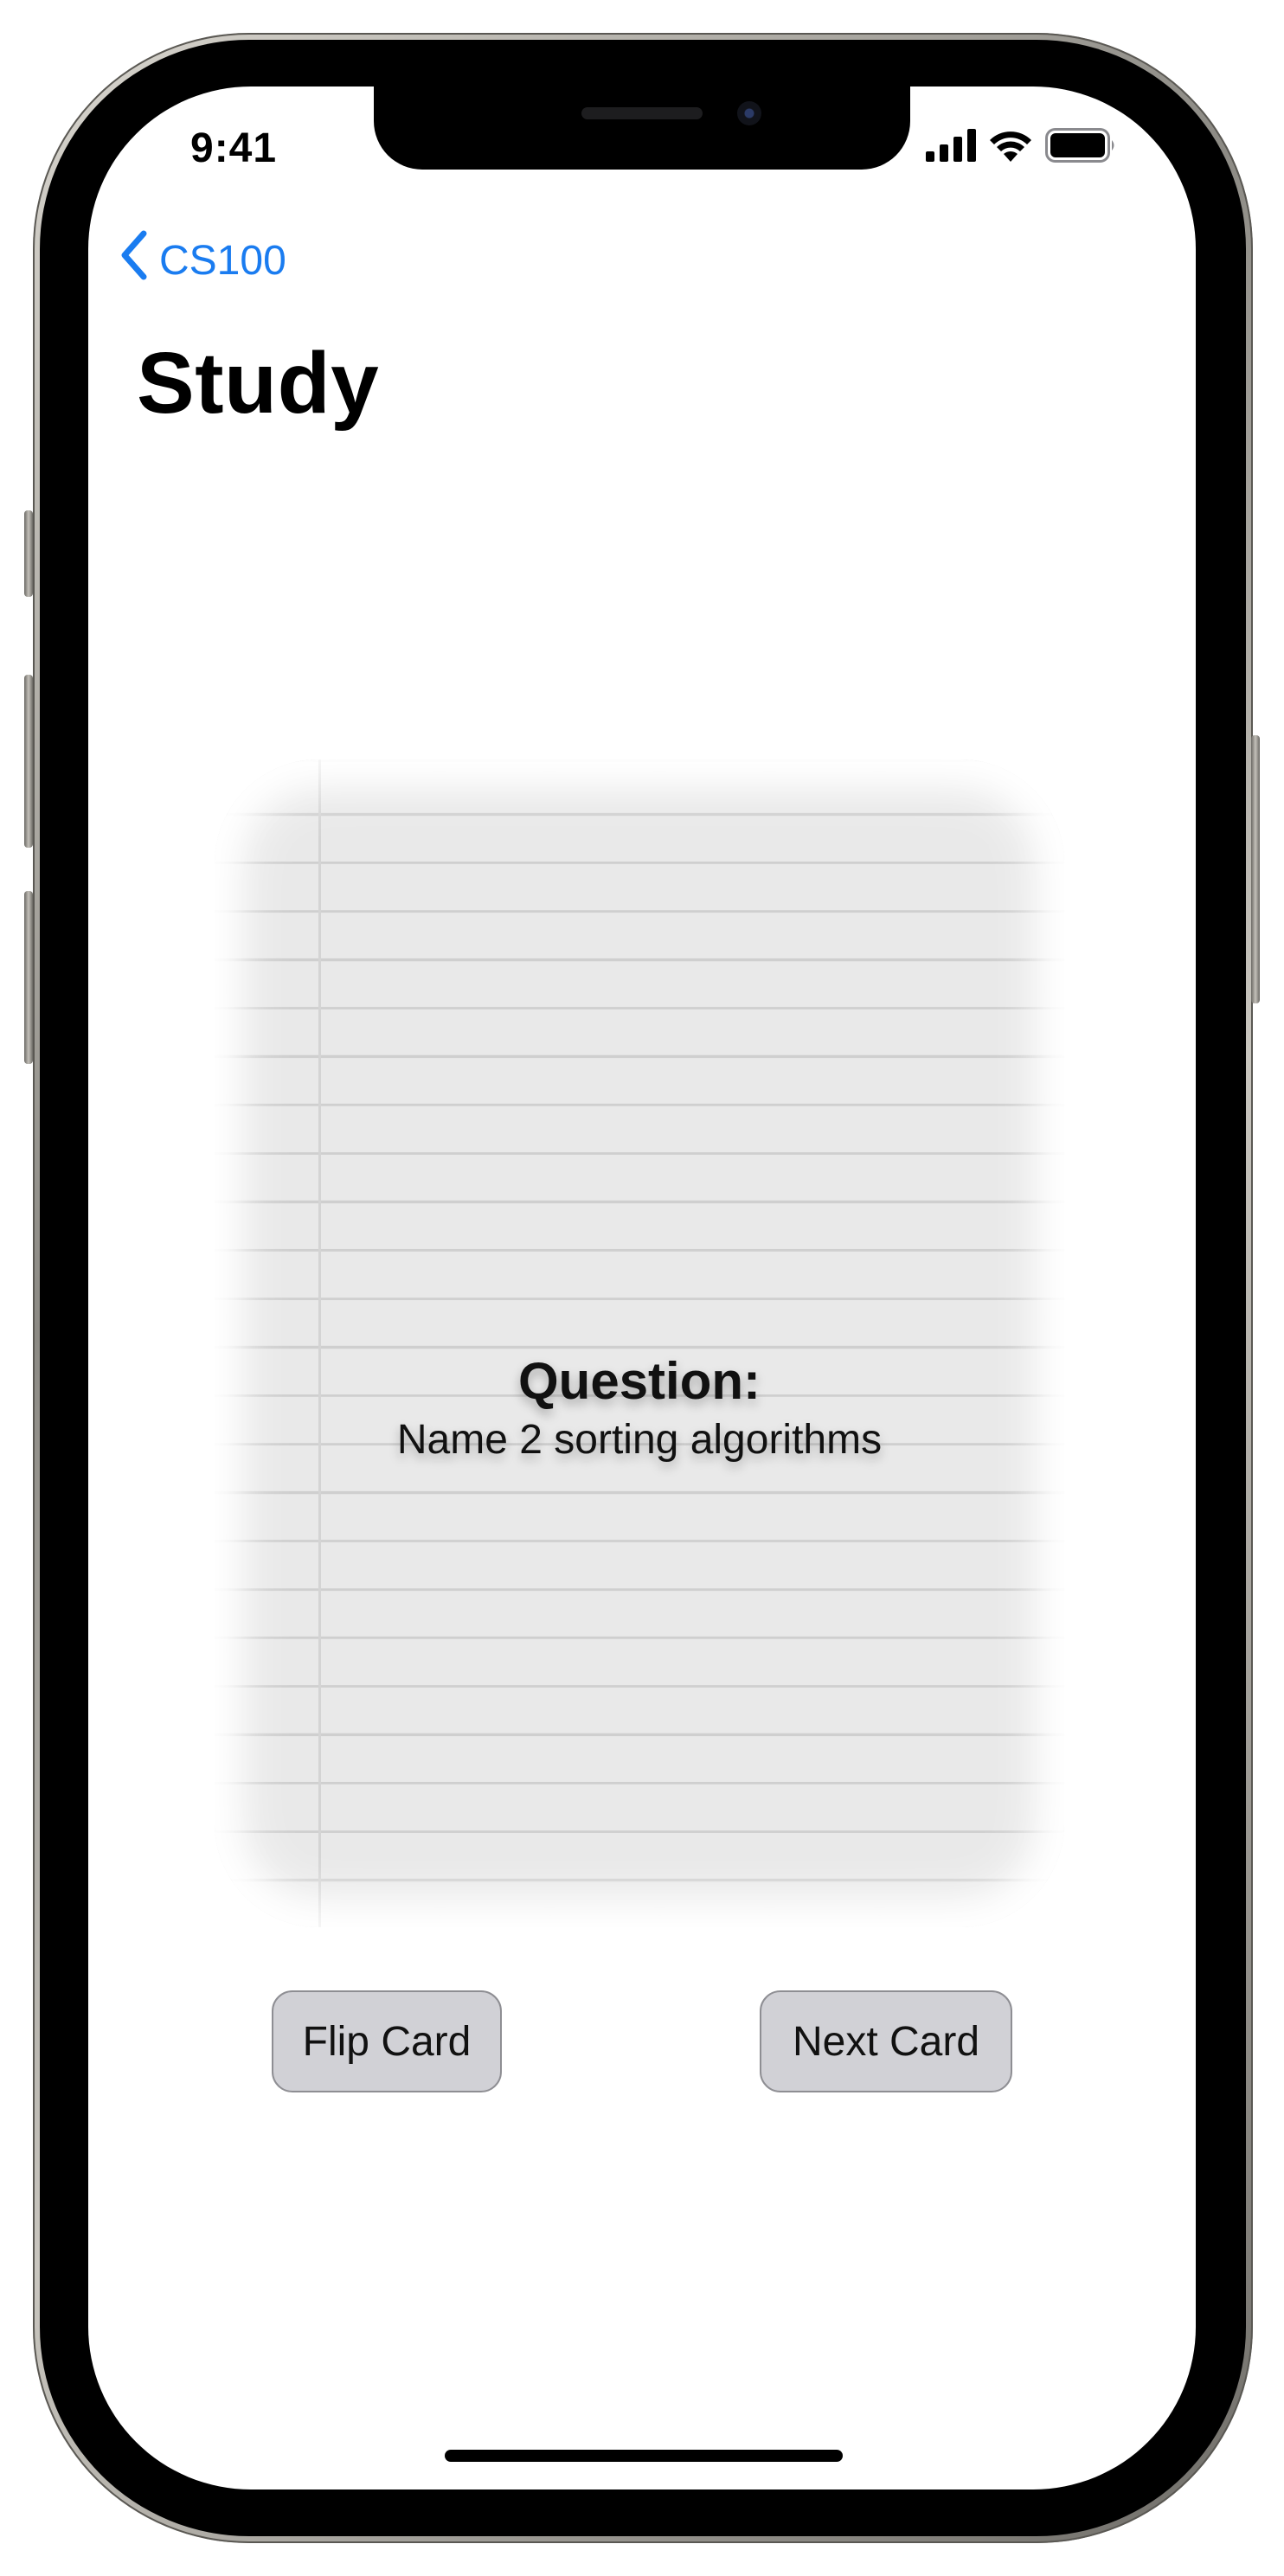 The height and width of the screenshot is (2576, 1284). What do you see at coordinates (886, 2041) in the screenshot?
I see `next-card-button: Next Card` at bounding box center [886, 2041].